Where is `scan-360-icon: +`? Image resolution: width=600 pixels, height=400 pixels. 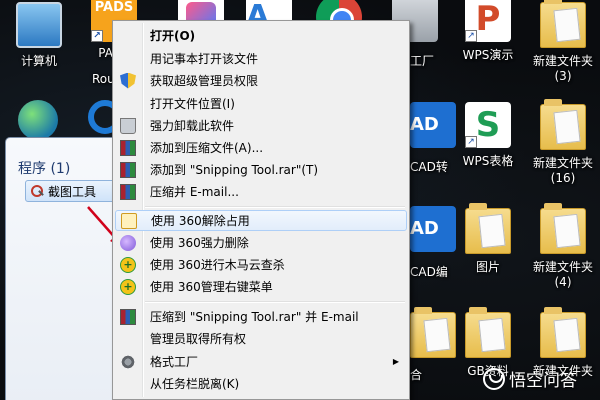
scan-360-icon: + is located at coordinates (128, 264).